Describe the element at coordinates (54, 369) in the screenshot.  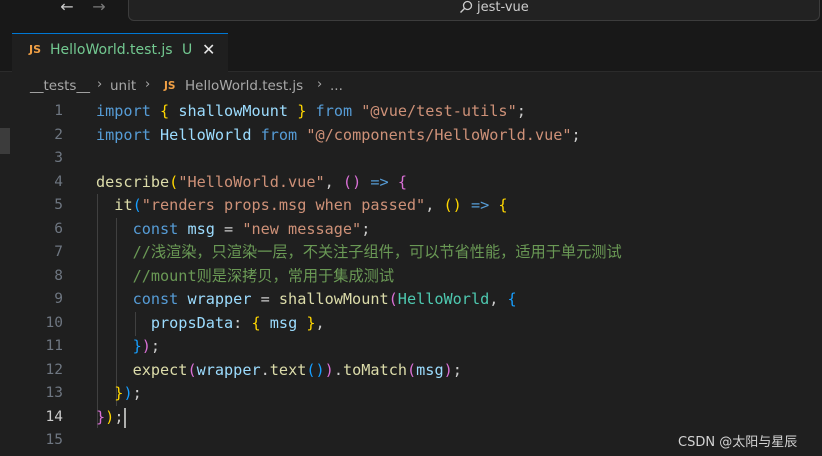
I see `line-number: 12` at that location.